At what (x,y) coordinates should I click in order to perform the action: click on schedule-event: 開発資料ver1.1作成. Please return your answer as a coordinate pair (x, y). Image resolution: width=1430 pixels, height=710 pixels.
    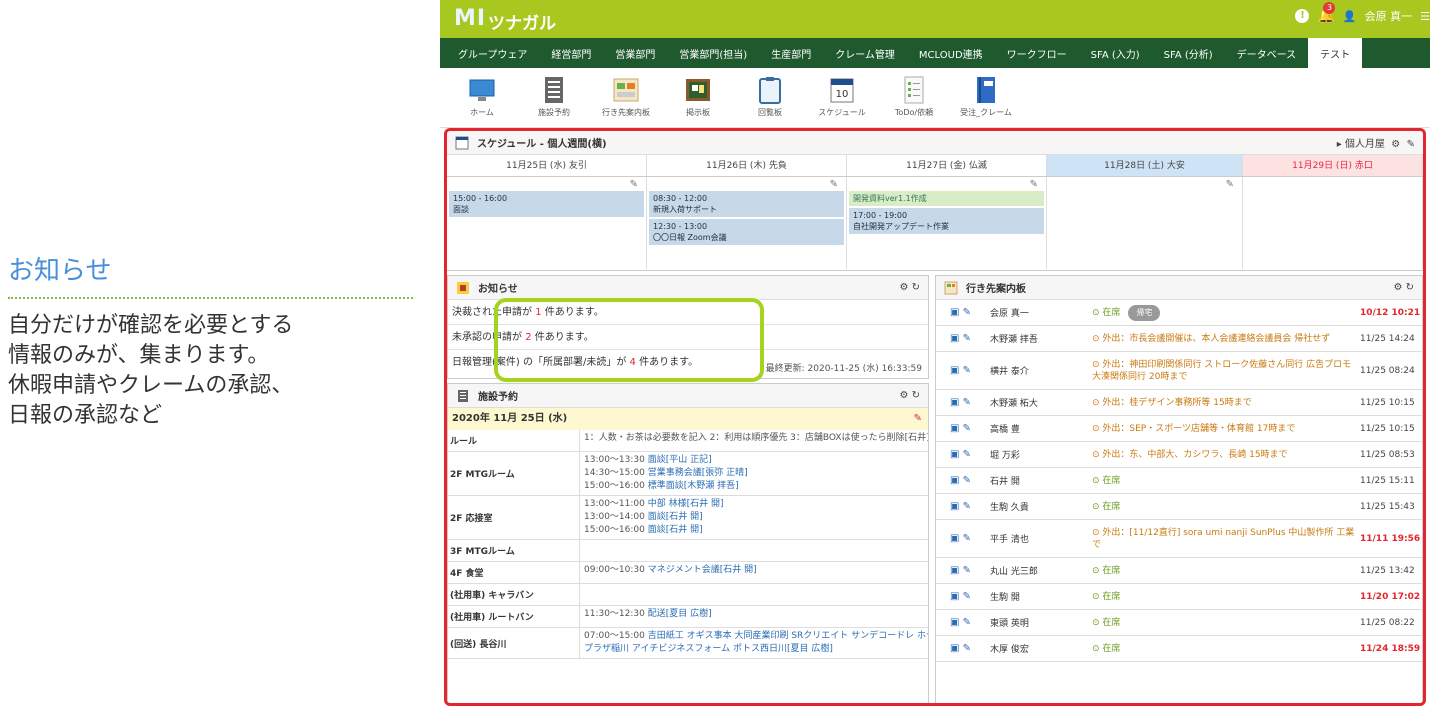
    Looking at the image, I should click on (946, 198).